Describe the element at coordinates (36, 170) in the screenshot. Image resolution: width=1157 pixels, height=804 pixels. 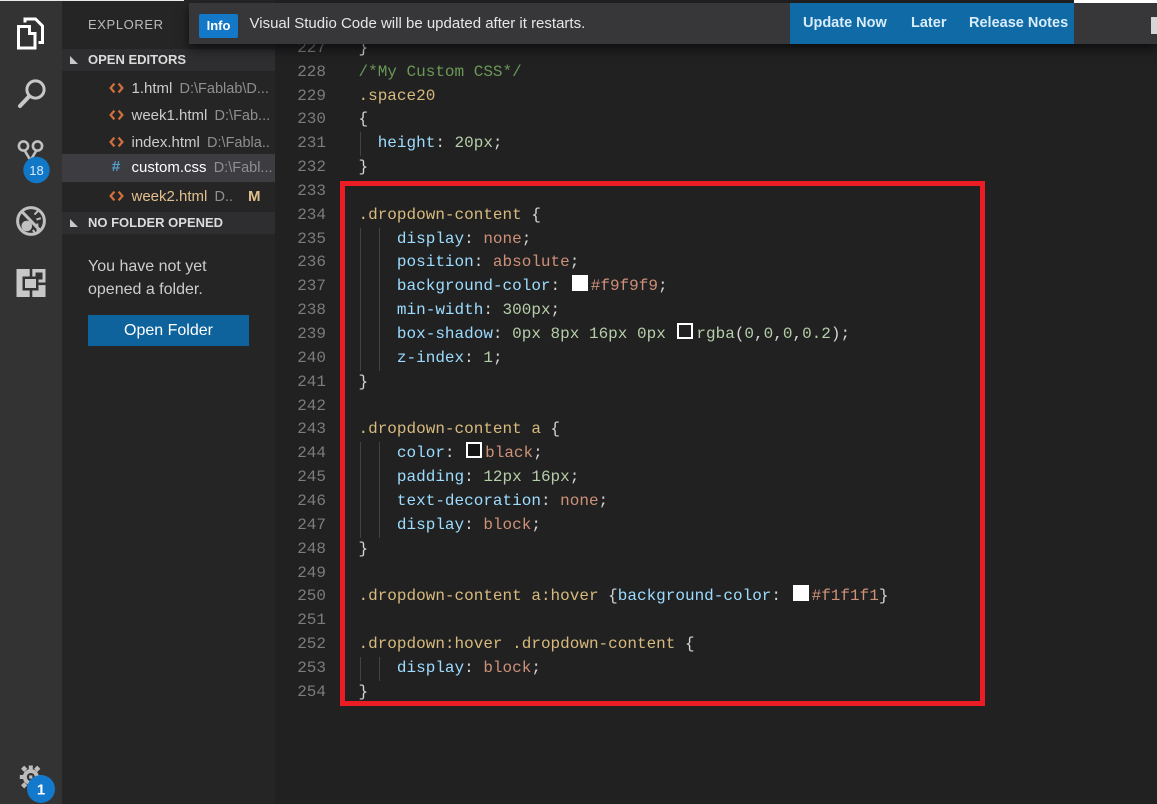
I see `svg-text: 18` at that location.